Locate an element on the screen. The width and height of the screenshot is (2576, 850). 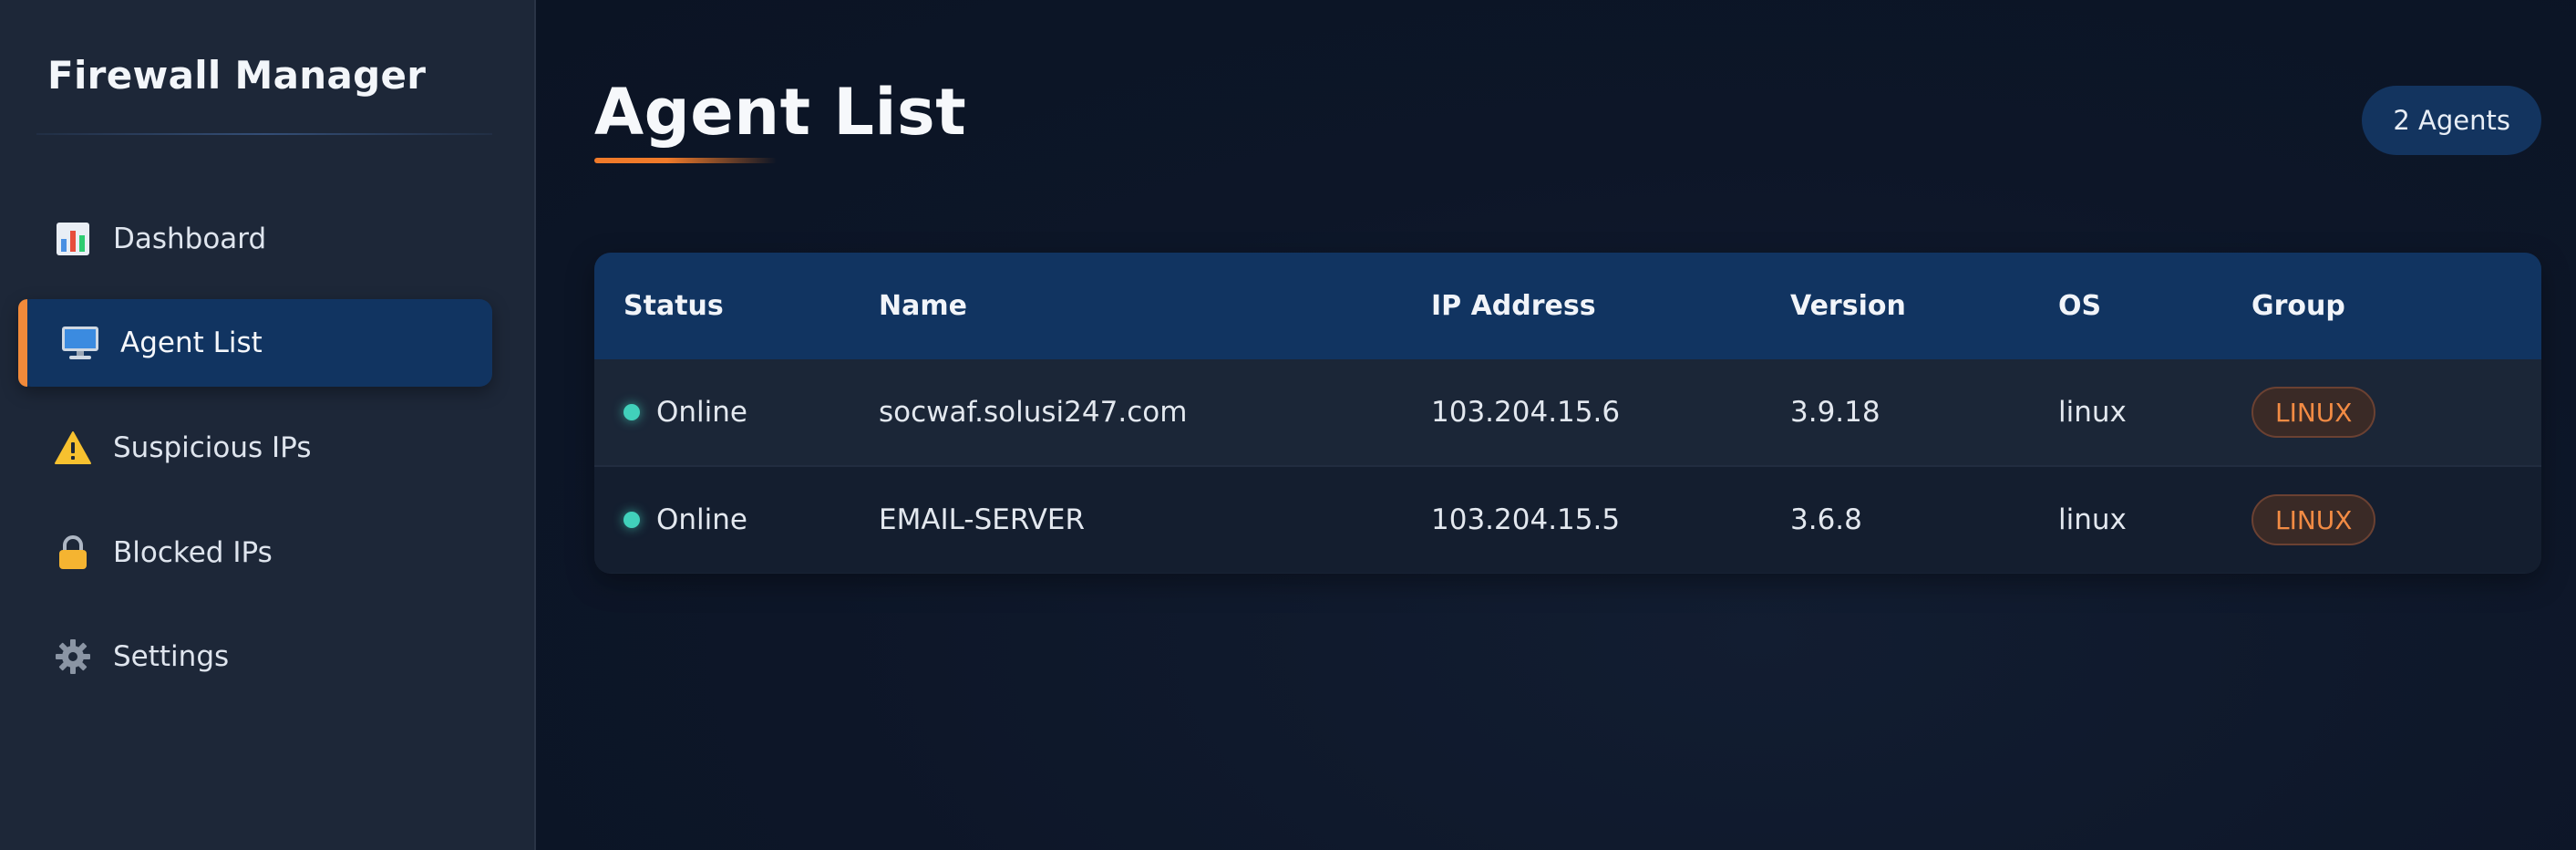
sidebar-item-suspicious-ips: Suspicious IPs is located at coordinates (255, 448).